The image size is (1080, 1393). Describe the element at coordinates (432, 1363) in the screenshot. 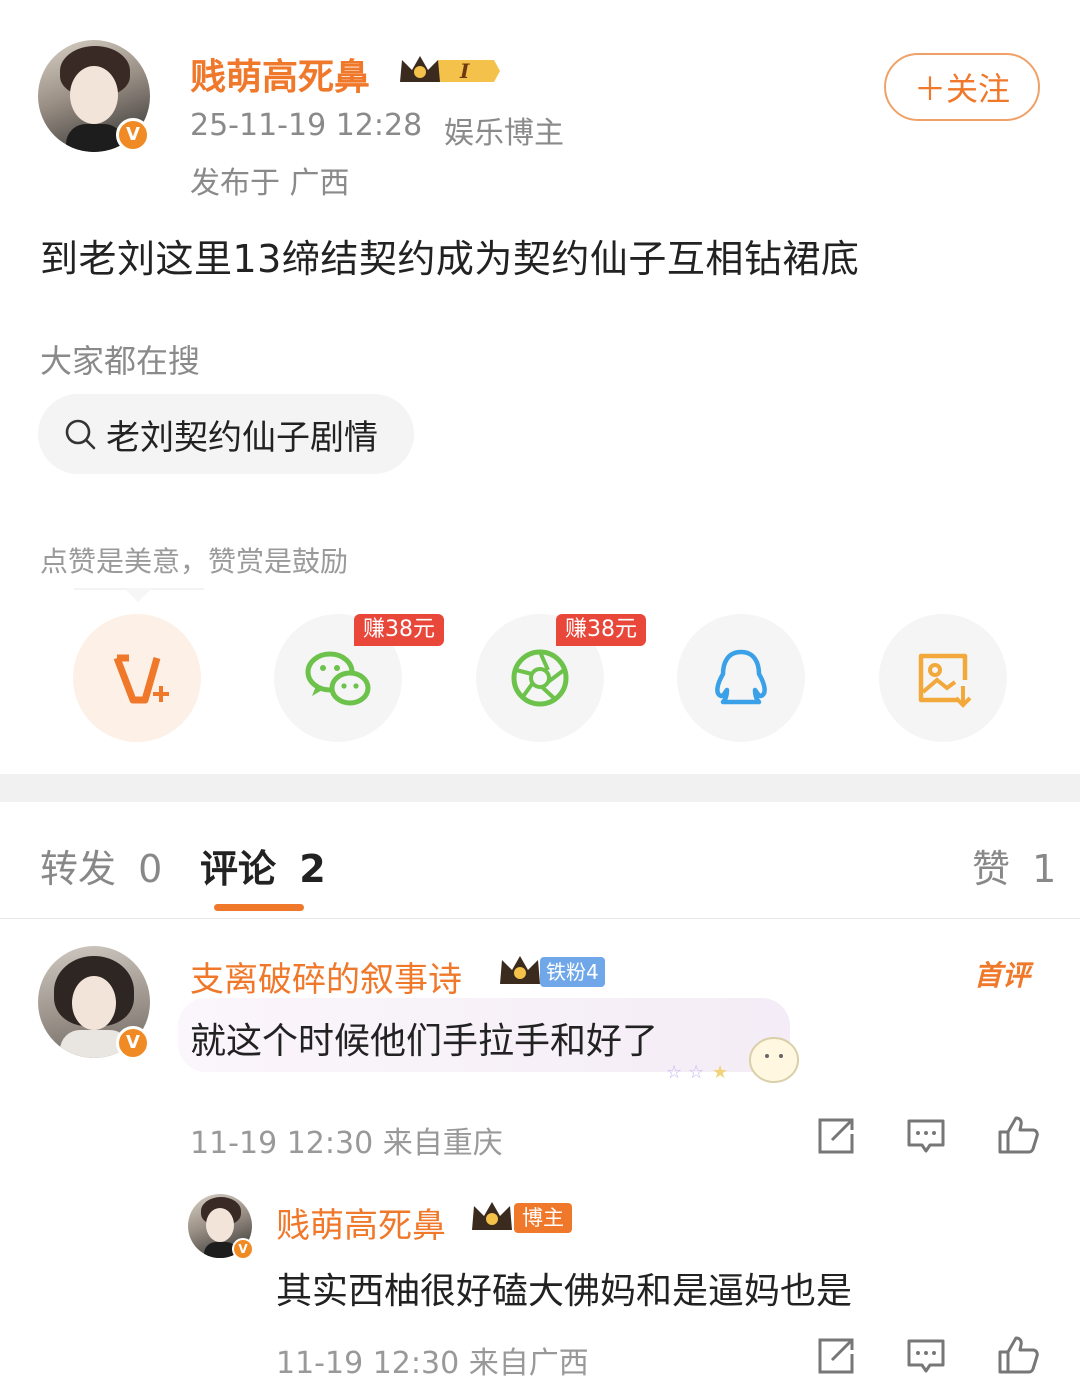

I see `reply-meta: 11-19 12:30 来自广西` at that location.